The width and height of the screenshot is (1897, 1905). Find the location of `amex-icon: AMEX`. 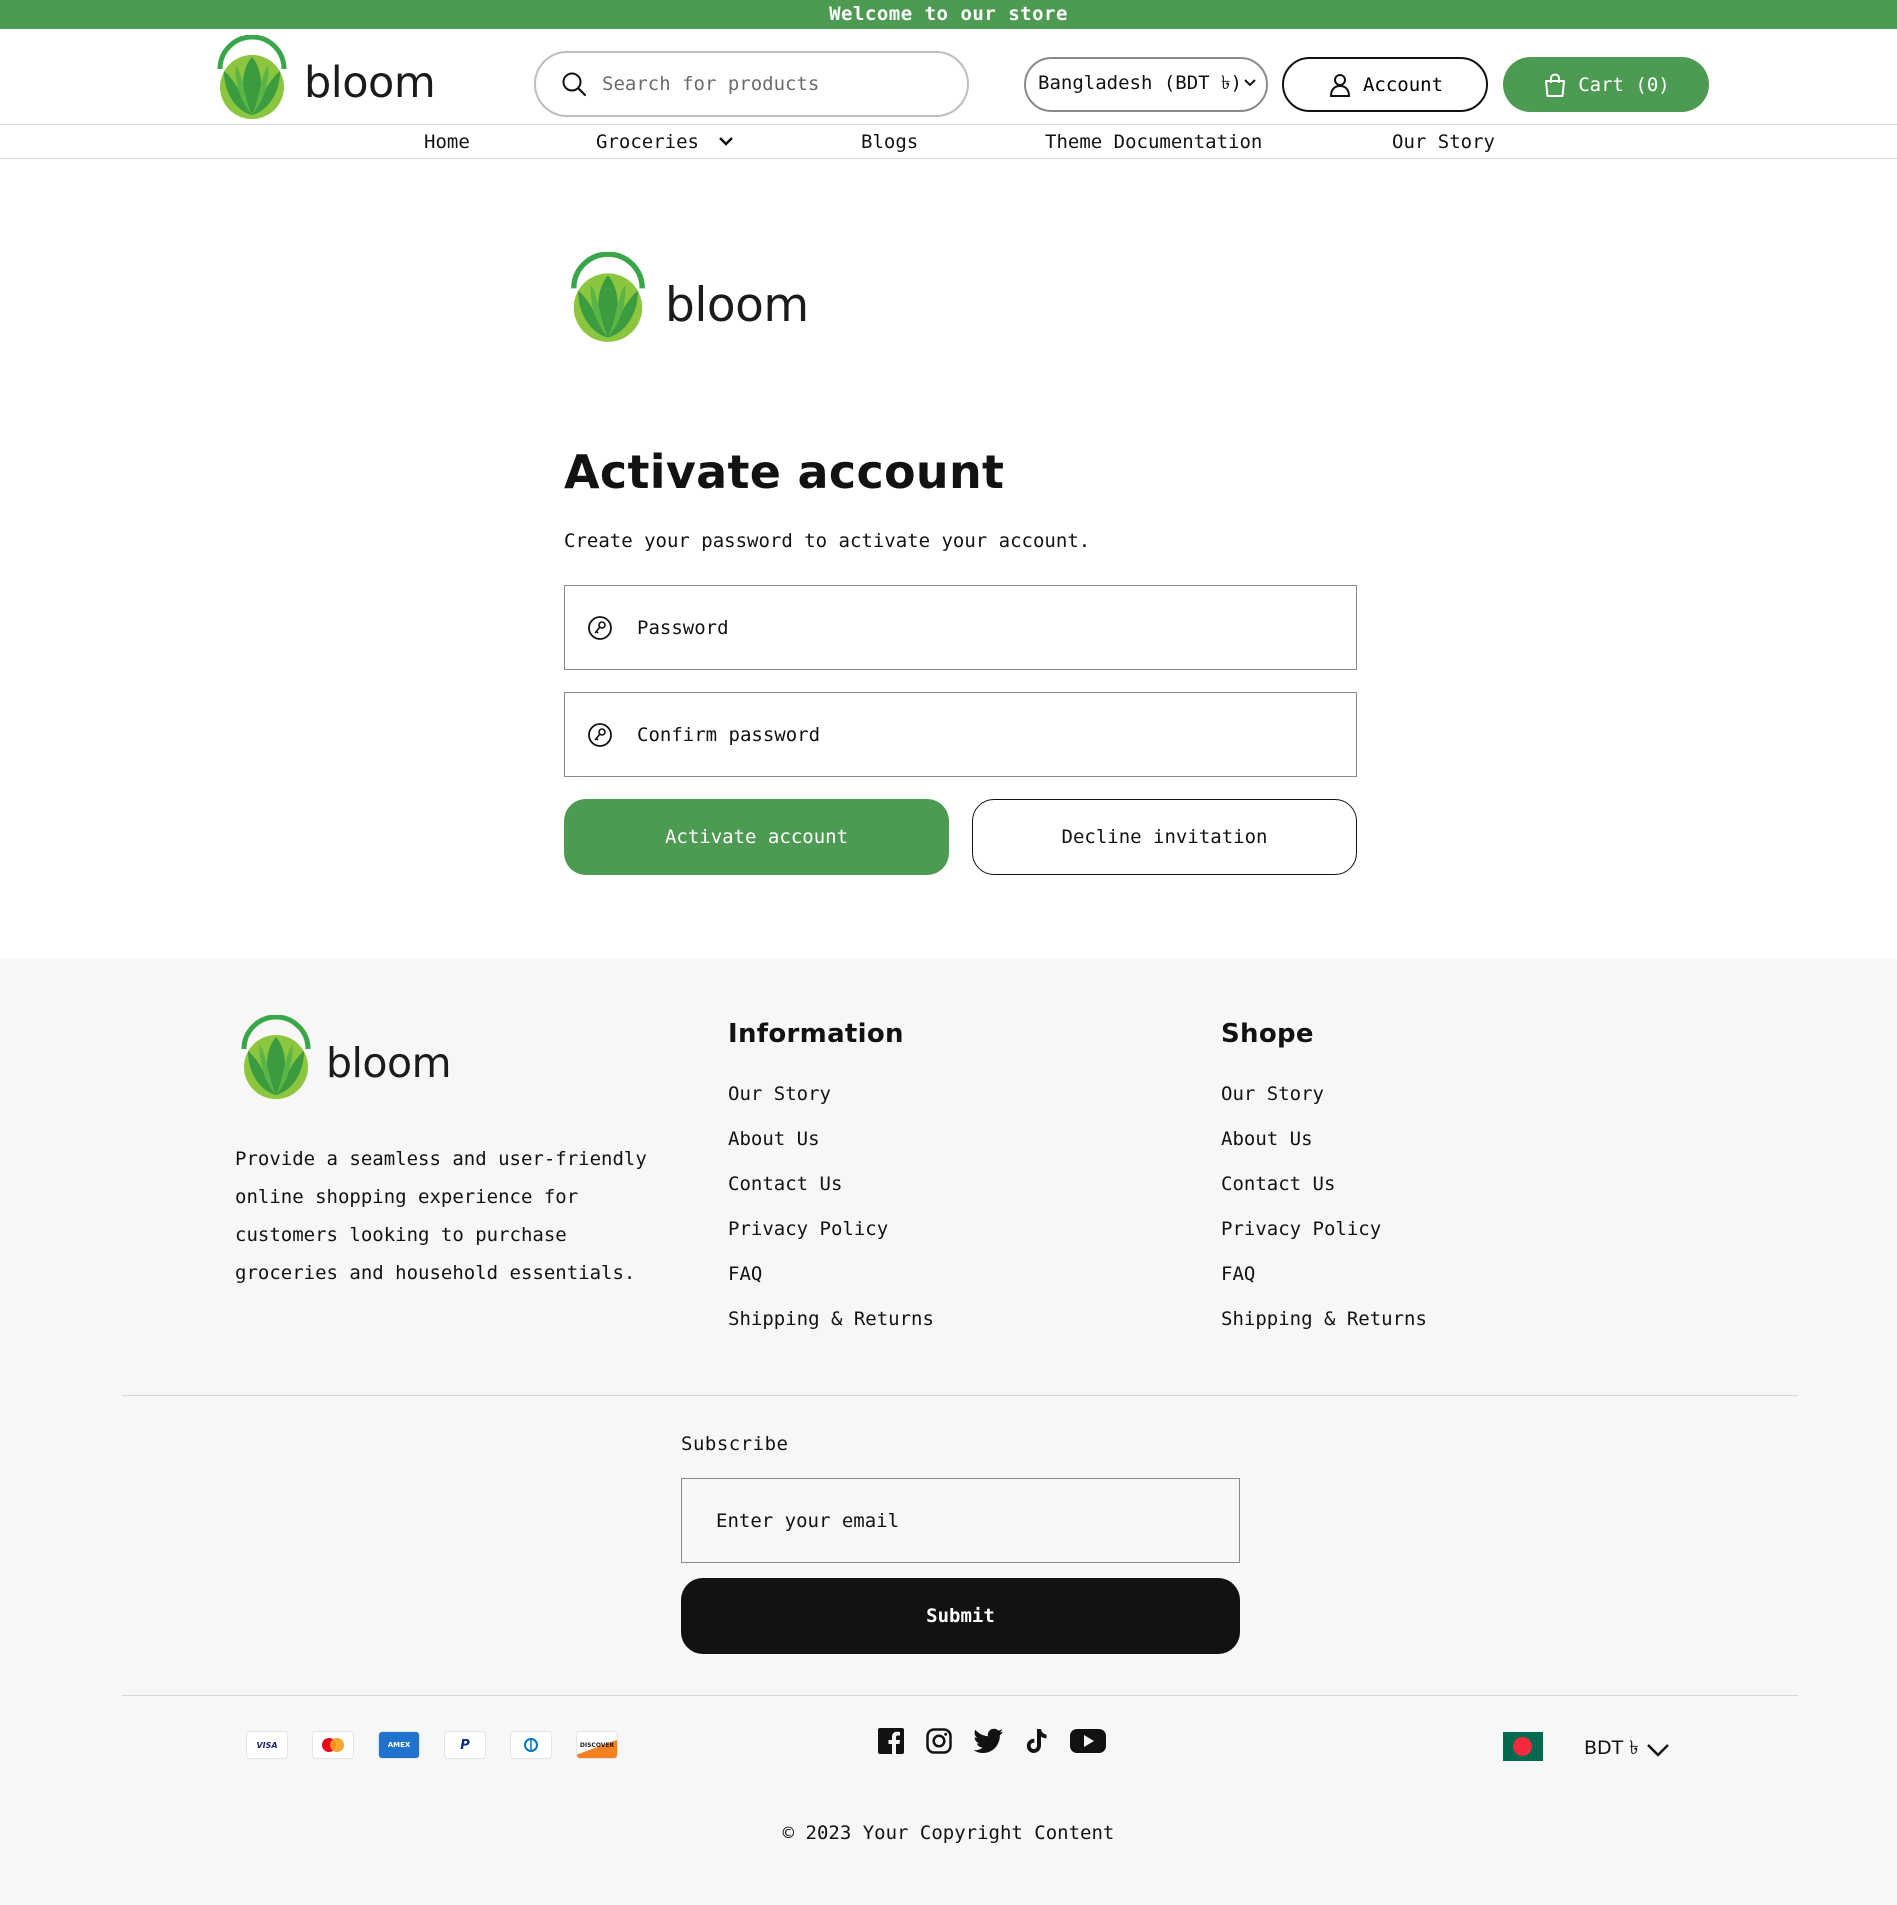

amex-icon: AMEX is located at coordinates (399, 1745).